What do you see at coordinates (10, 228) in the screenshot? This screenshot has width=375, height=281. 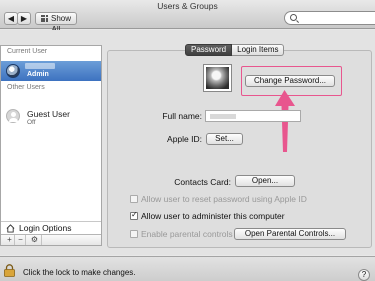 I see `house-icon` at bounding box center [10, 228].